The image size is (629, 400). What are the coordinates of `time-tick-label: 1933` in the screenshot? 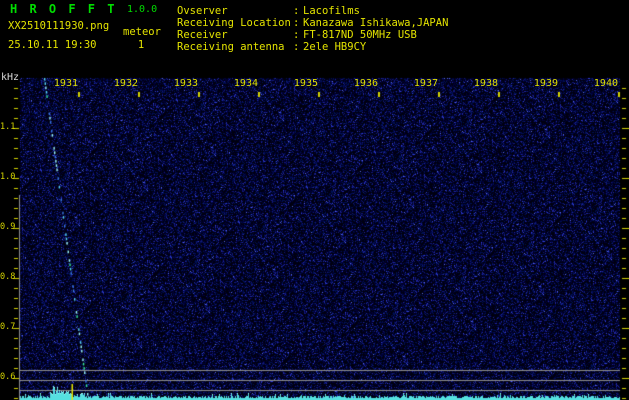 It's located at (185, 83).